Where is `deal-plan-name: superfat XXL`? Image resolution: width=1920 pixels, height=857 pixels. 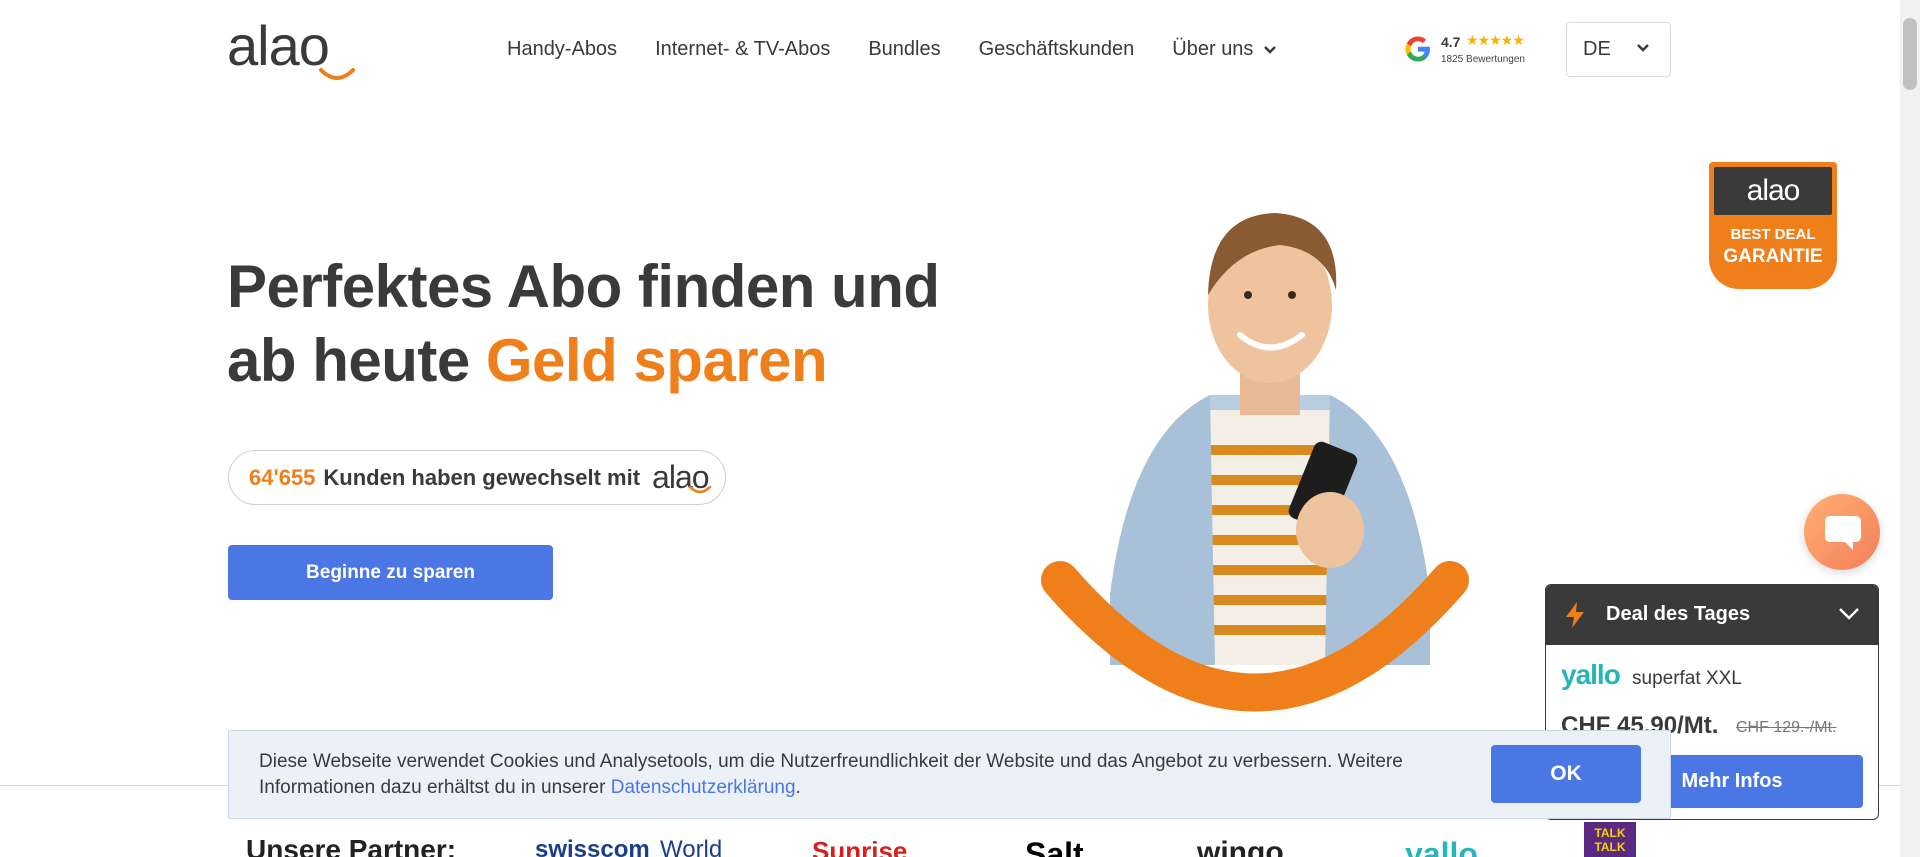 deal-plan-name: superfat XXL is located at coordinates (1687, 678).